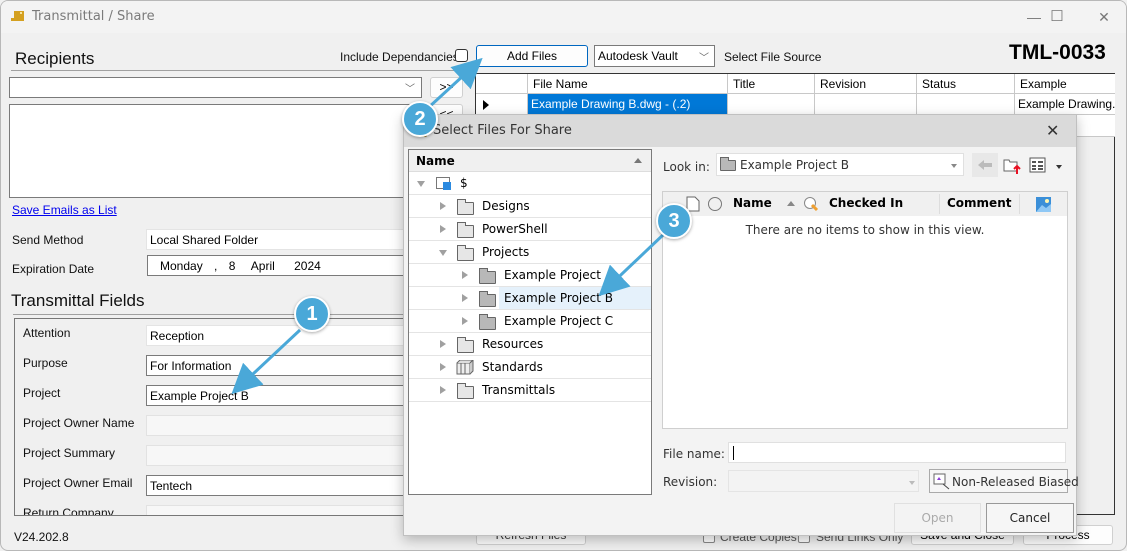  What do you see at coordinates (486, 105) in the screenshot?
I see `current-row-icon` at bounding box center [486, 105].